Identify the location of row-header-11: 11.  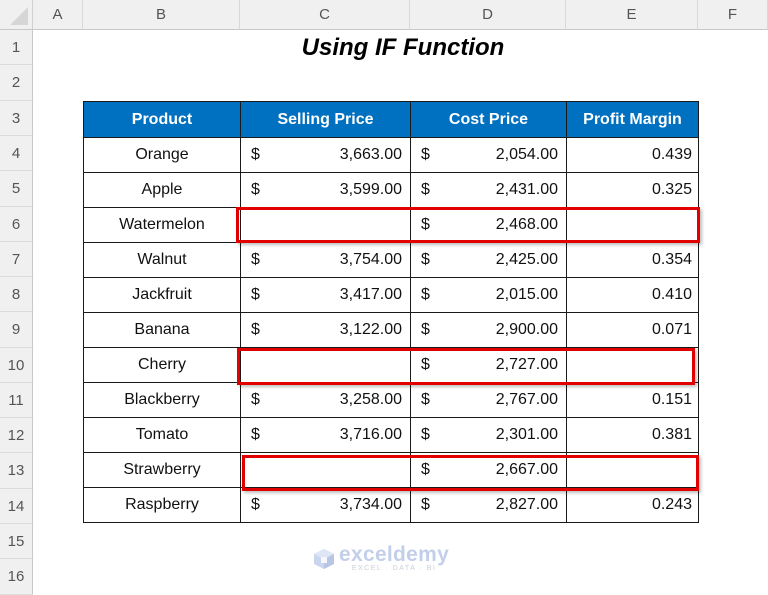
(16, 400).